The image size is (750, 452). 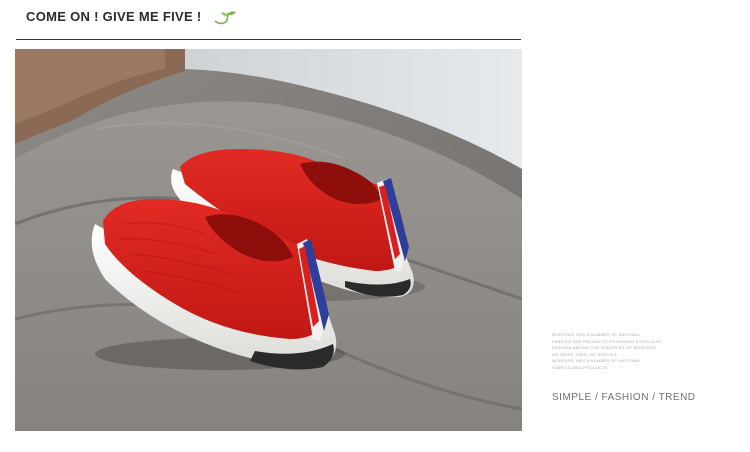 I want to click on sprout-icon, so click(x=225, y=18).